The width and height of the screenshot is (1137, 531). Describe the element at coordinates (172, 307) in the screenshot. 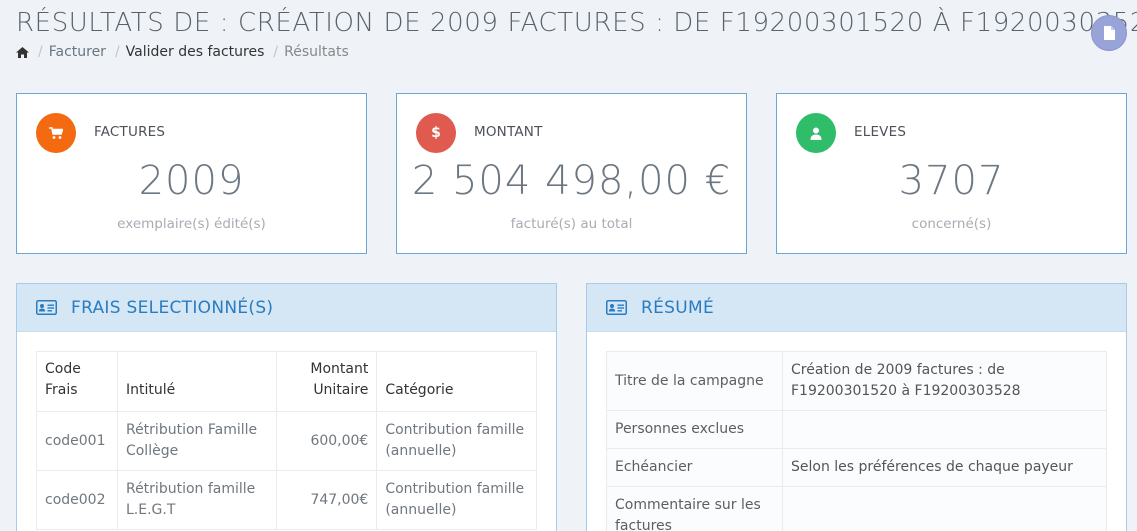

I see `fees-panel-title: FRAIS SELECTIONNÉ(S)` at that location.